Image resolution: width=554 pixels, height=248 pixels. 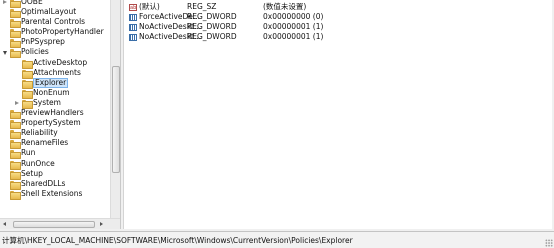 I want to click on tree-node: ActiveDesktop, so click(x=55, y=63).